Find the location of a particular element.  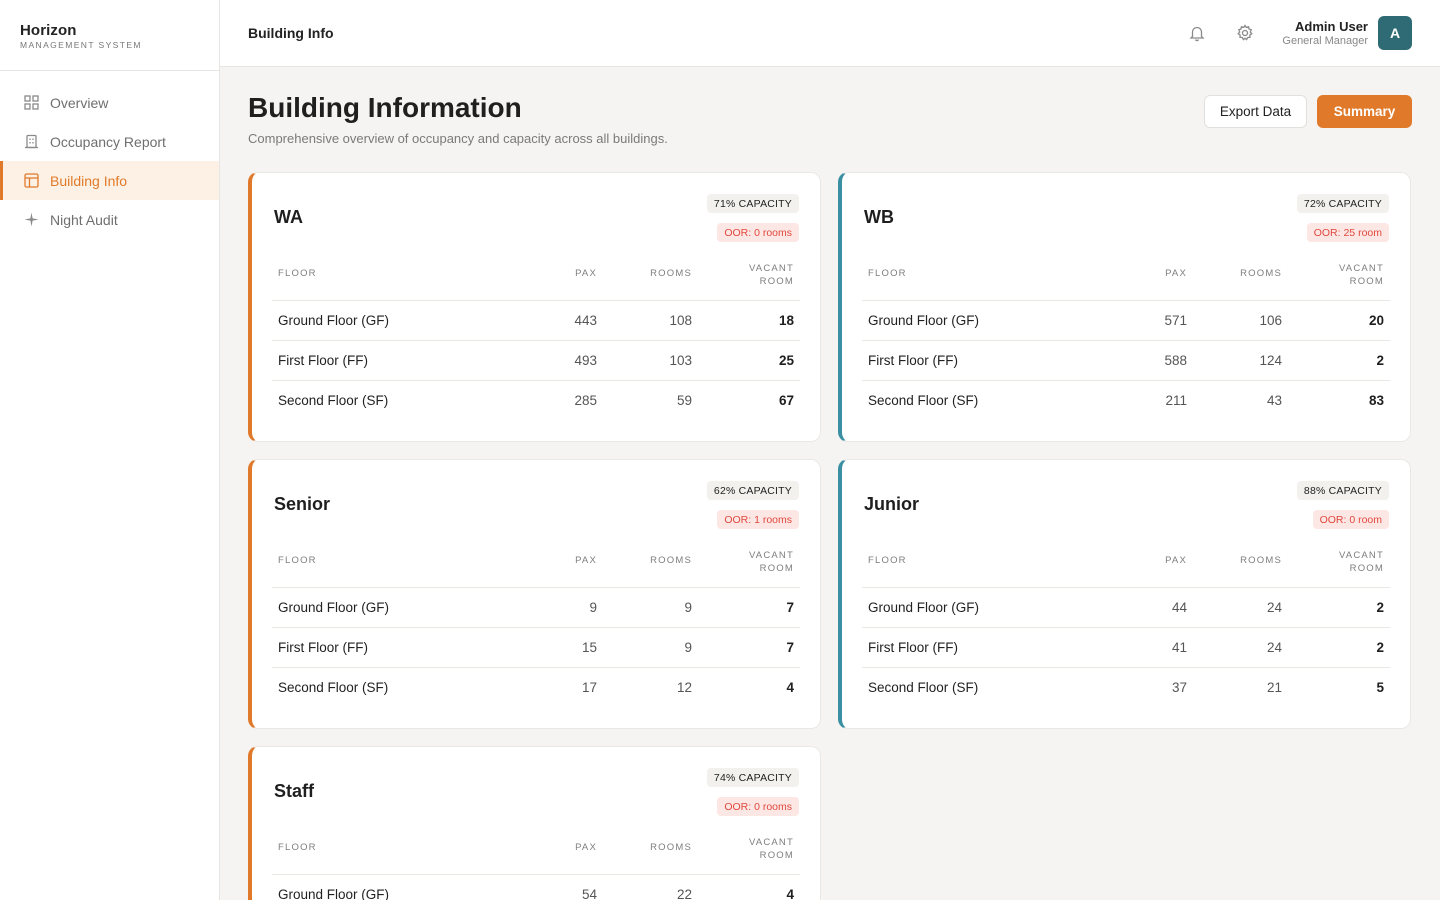

cell-pax: 17 is located at coordinates (589, 687).